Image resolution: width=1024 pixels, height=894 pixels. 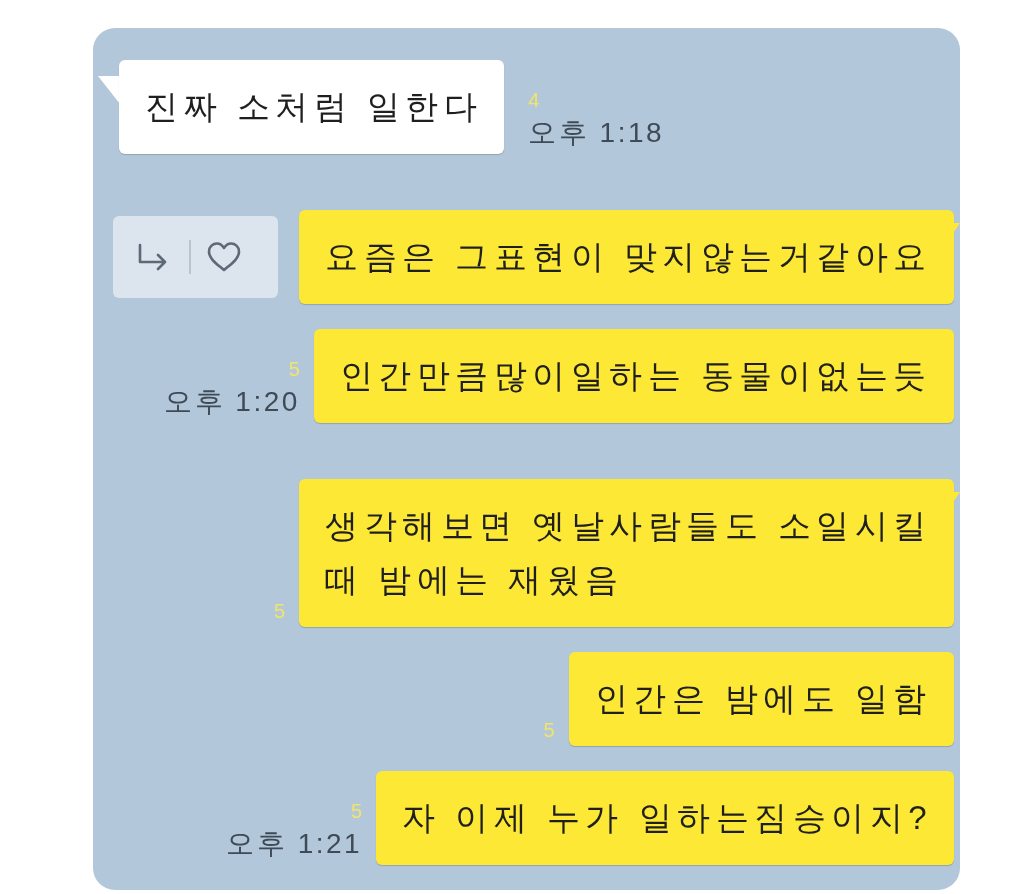 What do you see at coordinates (232, 402) in the screenshot?
I see `message-time: 오후 1:20` at bounding box center [232, 402].